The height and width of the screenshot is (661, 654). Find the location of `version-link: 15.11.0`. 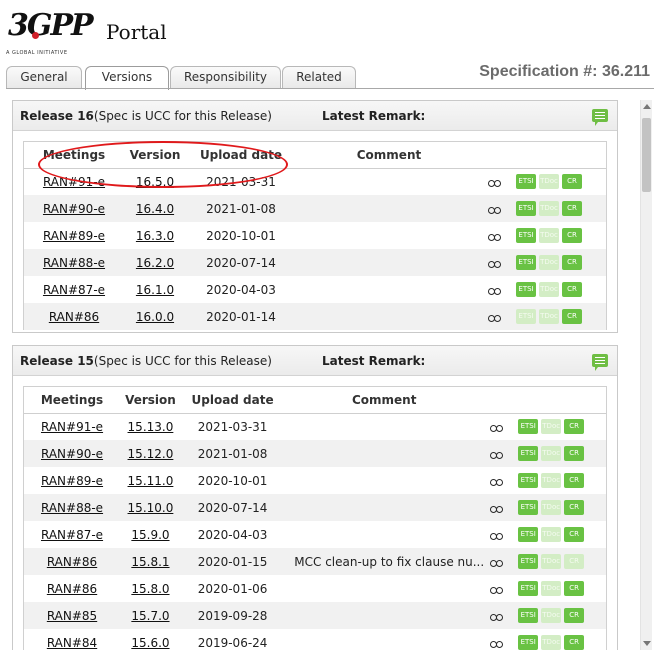

version-link: 15.11.0 is located at coordinates (151, 481).